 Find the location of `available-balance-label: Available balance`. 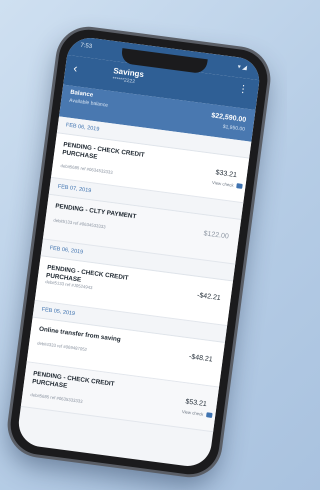

available-balance-label: Available balance is located at coordinates (88, 103).